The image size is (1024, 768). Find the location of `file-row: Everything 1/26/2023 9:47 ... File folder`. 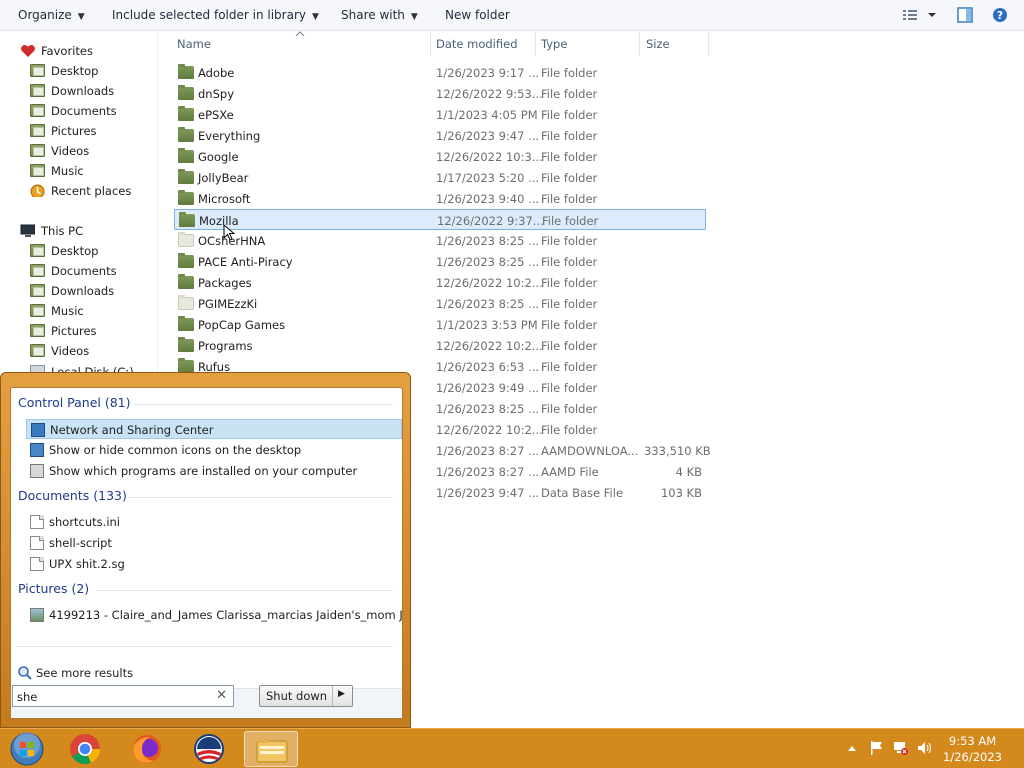

file-row: Everything 1/26/2023 9:47 ... File folder is located at coordinates (440, 135).